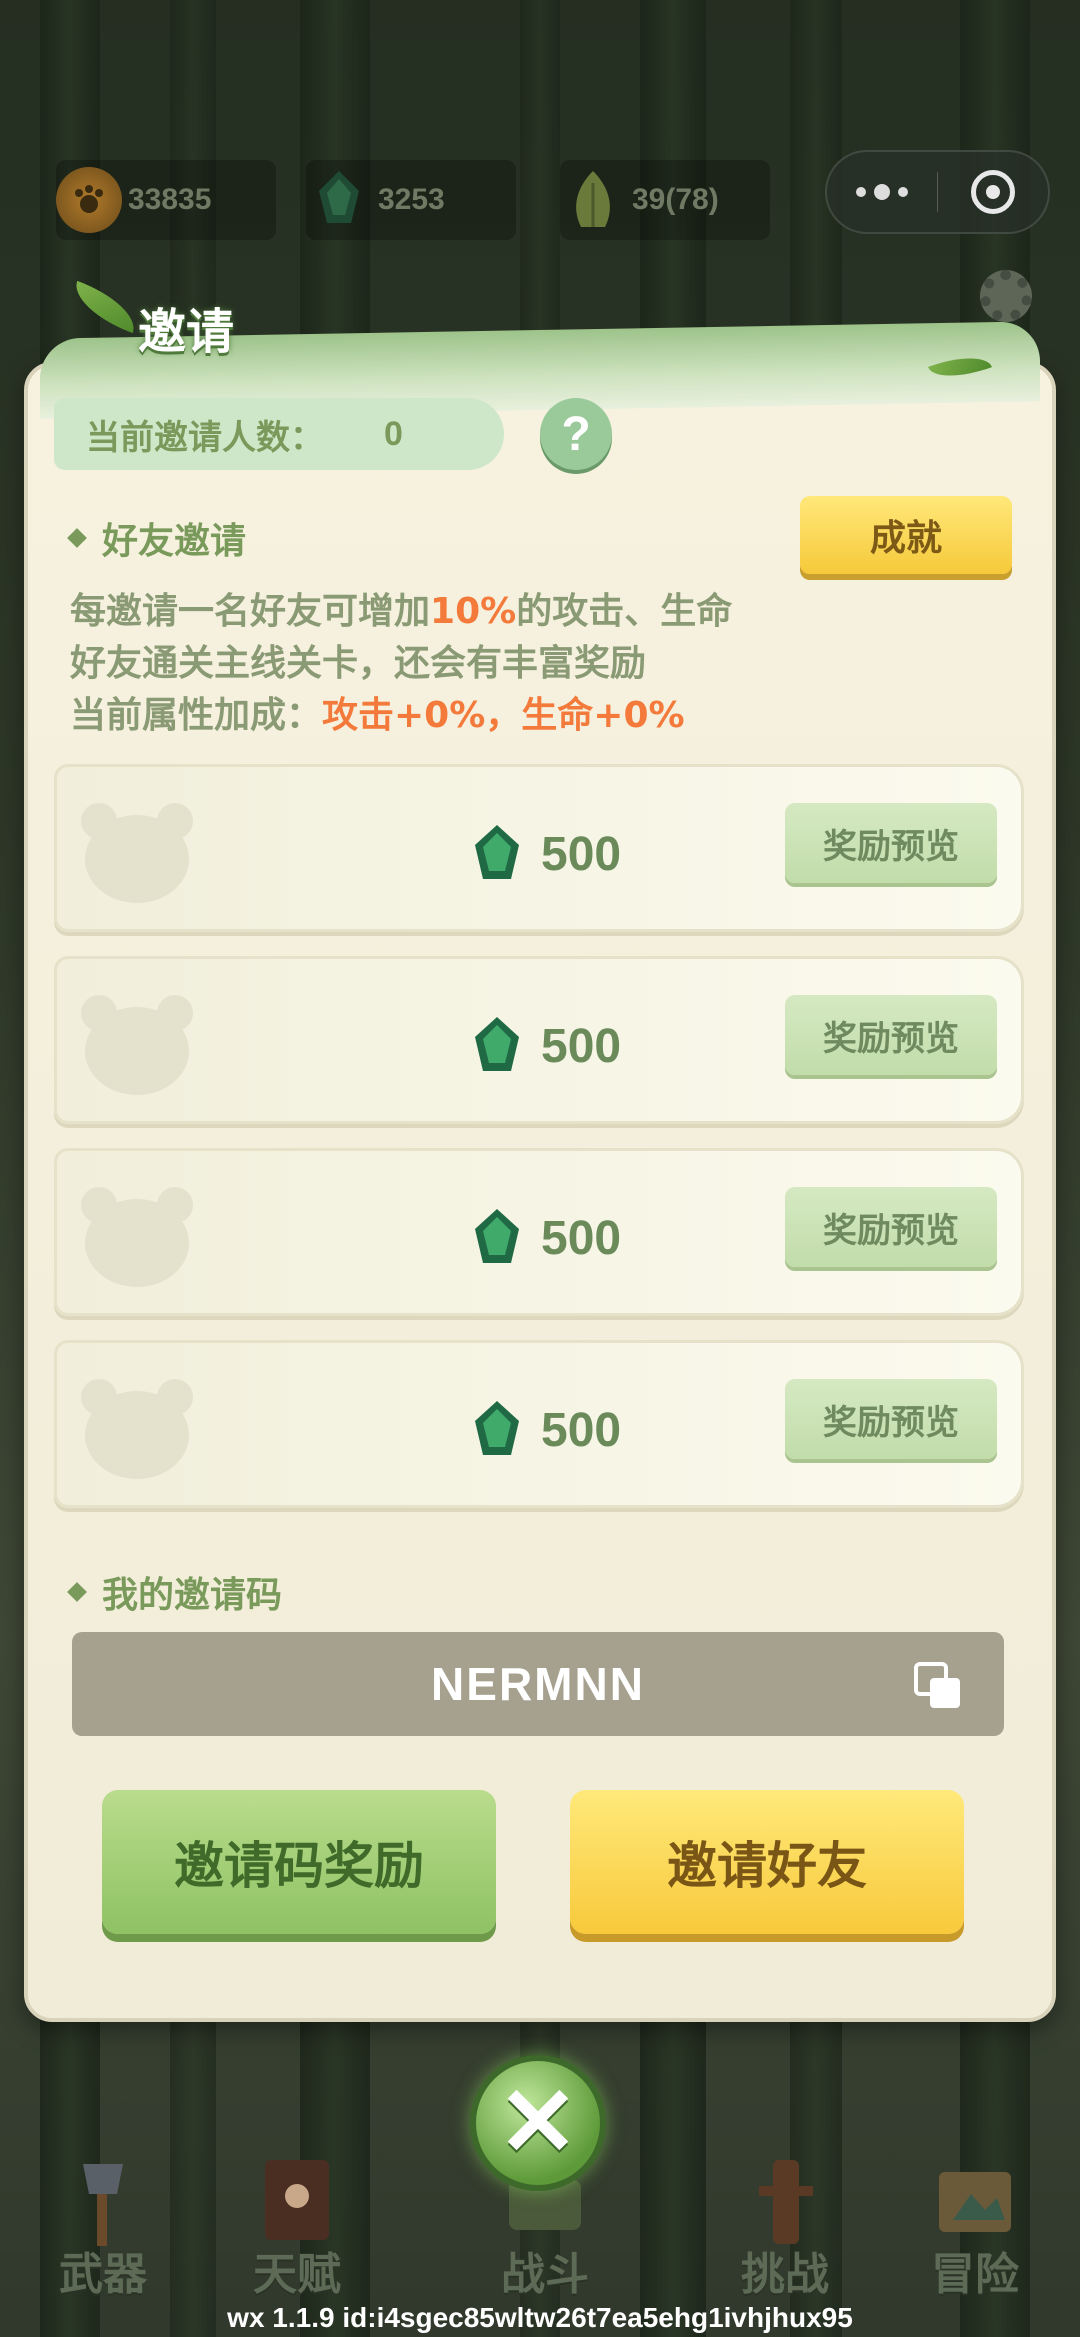  I want to click on invite-description-line1: 每邀请一名好友可增加10%的攻击、生命, so click(401, 611).